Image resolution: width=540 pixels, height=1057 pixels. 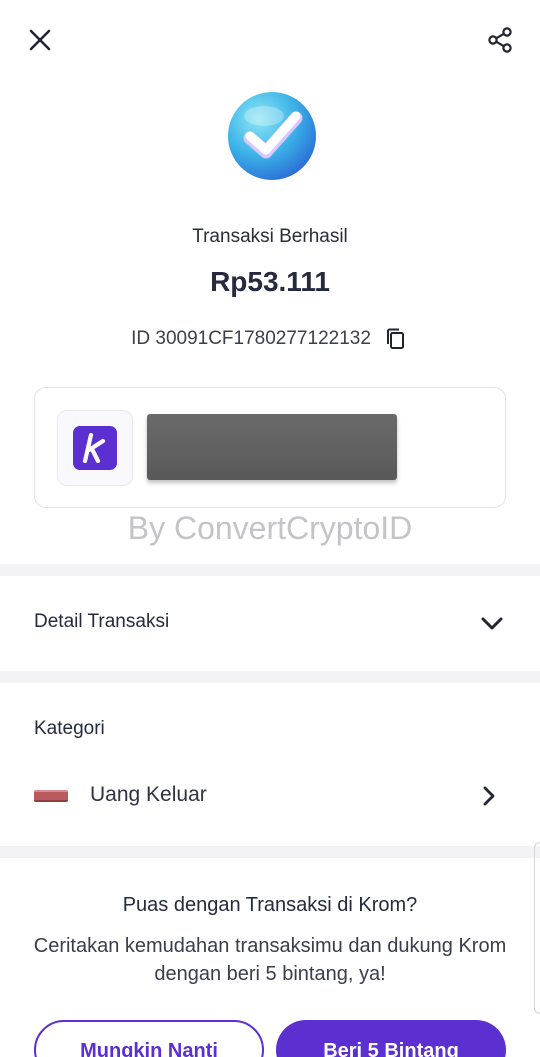 I want to click on rate-5-stars-button: Beri 5 Bintang, so click(x=391, y=1038).